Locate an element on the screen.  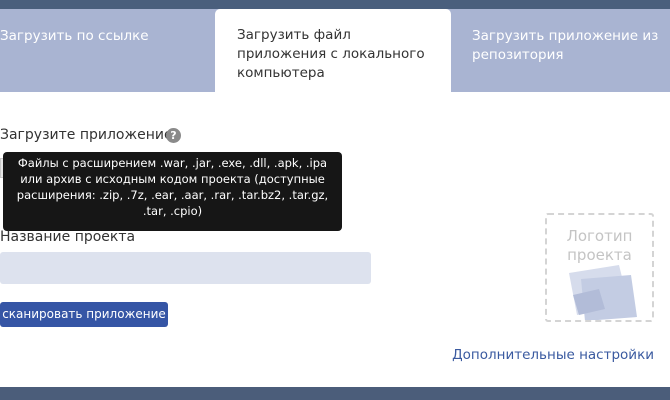
project-logo-dropzone: Логотип проекта is located at coordinates (599, 267).